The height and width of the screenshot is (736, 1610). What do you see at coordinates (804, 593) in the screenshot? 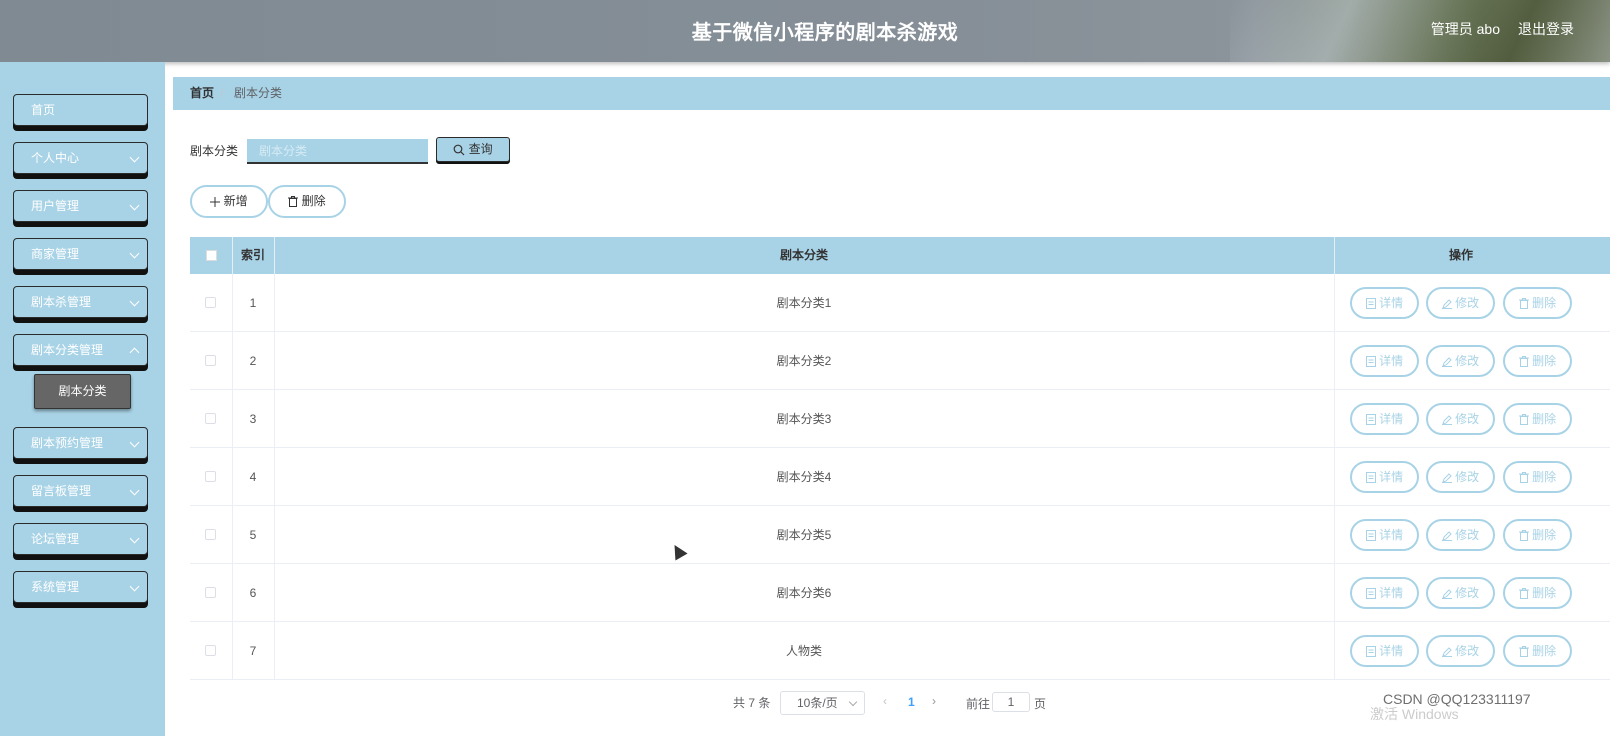
I see `row-category: 剧本分类6` at bounding box center [804, 593].